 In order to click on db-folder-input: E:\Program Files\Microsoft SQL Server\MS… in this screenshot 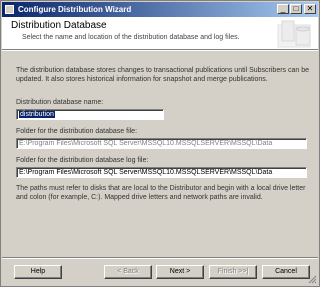, I will do `click(161, 143)`.